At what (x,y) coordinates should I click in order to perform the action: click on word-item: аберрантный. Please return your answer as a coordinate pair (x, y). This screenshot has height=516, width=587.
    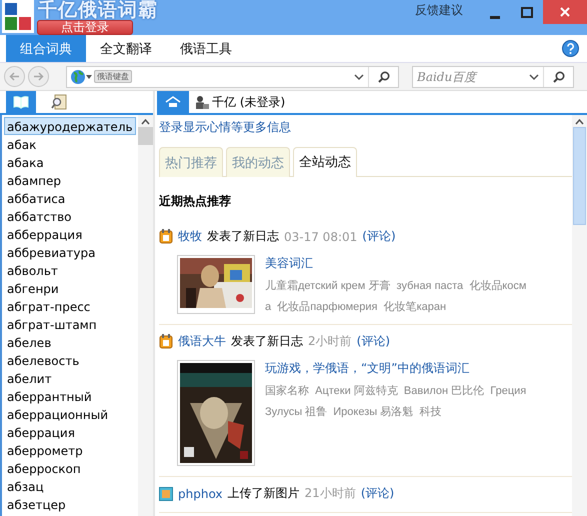
    Looking at the image, I should click on (49, 396).